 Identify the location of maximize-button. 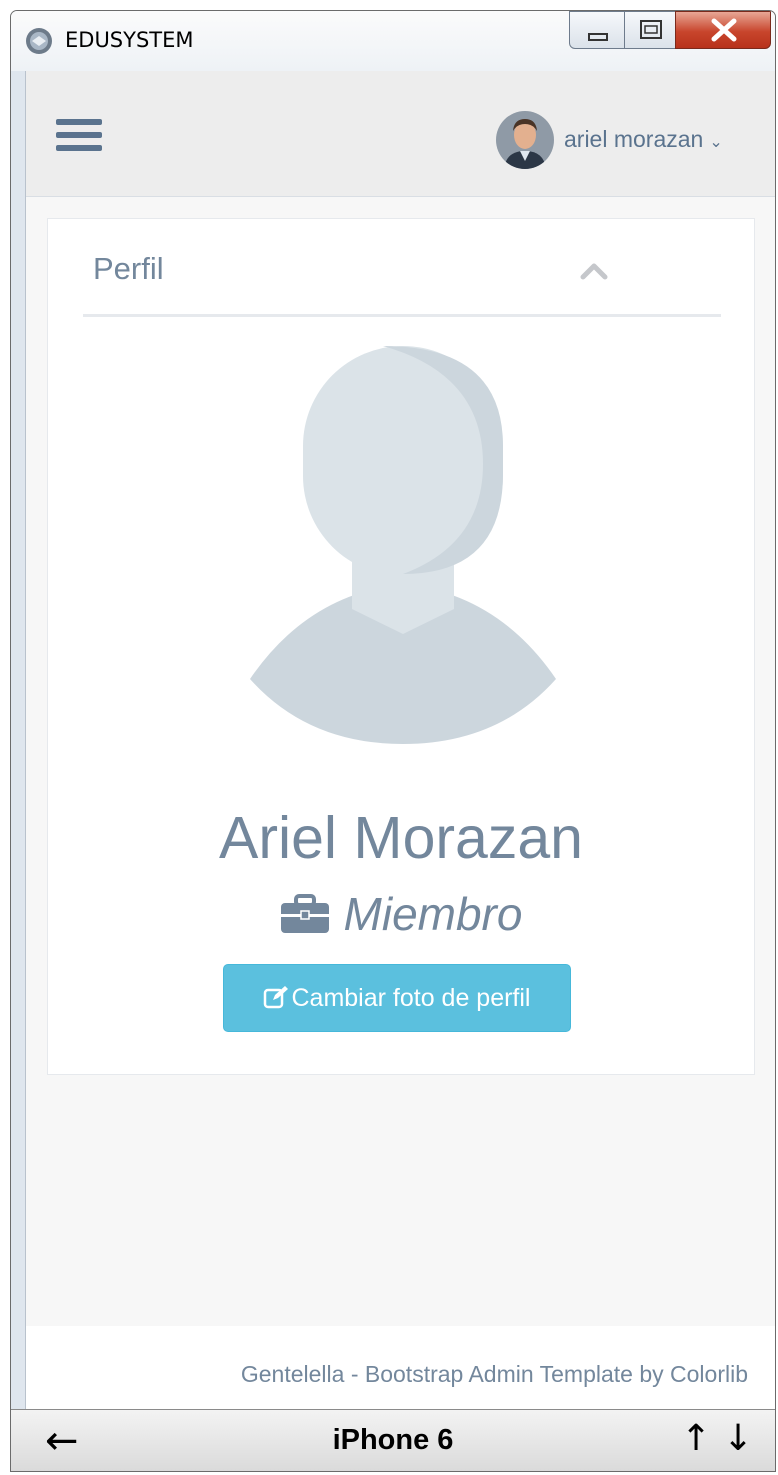
(650, 30).